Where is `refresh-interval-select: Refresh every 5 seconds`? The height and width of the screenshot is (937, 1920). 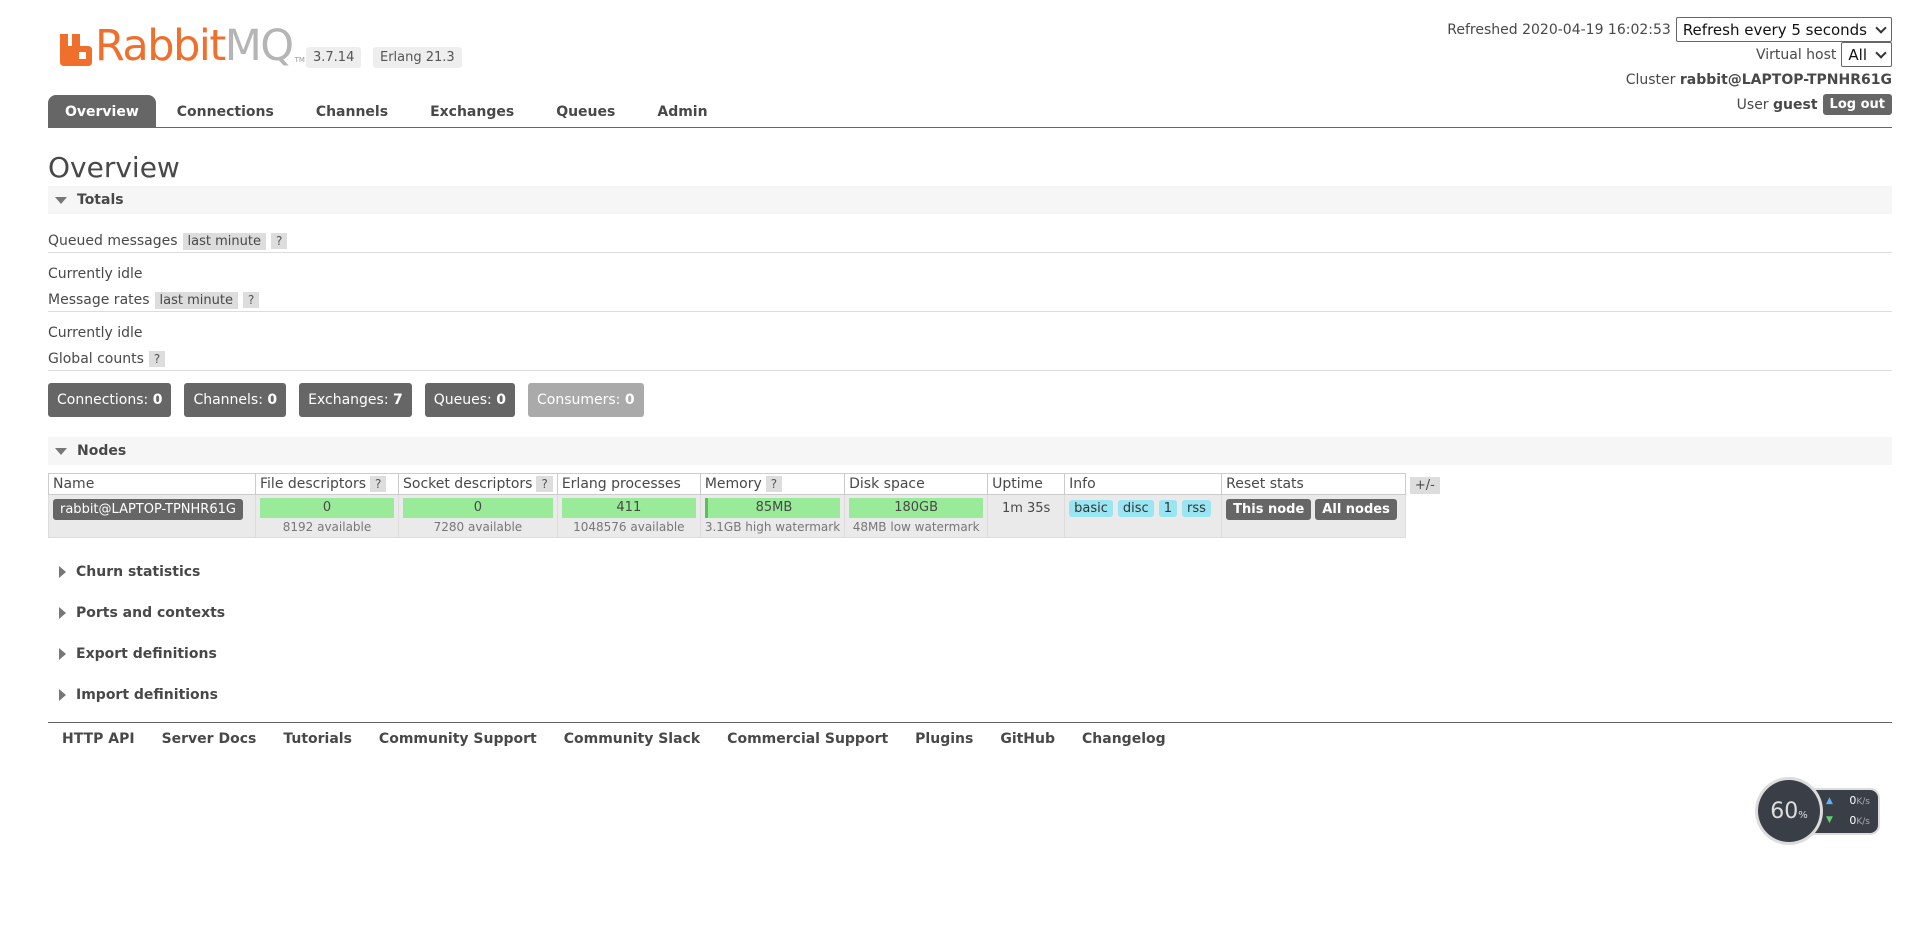 refresh-interval-select: Refresh every 5 seconds is located at coordinates (1783, 29).